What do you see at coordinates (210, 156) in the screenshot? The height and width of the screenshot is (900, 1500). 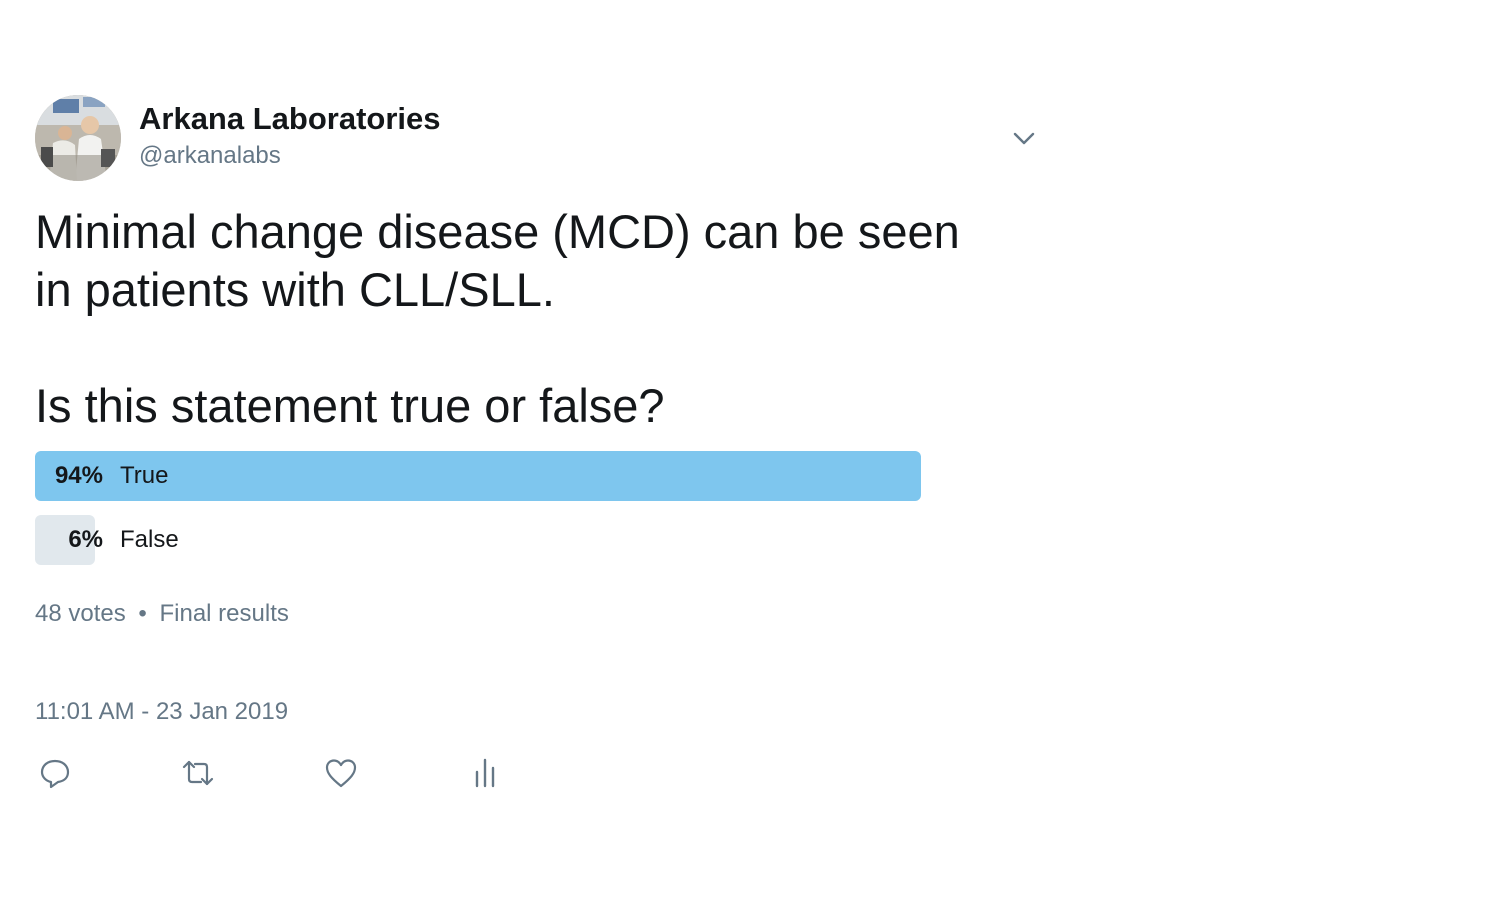 I see `author-handle: @arkanalabs` at bounding box center [210, 156].